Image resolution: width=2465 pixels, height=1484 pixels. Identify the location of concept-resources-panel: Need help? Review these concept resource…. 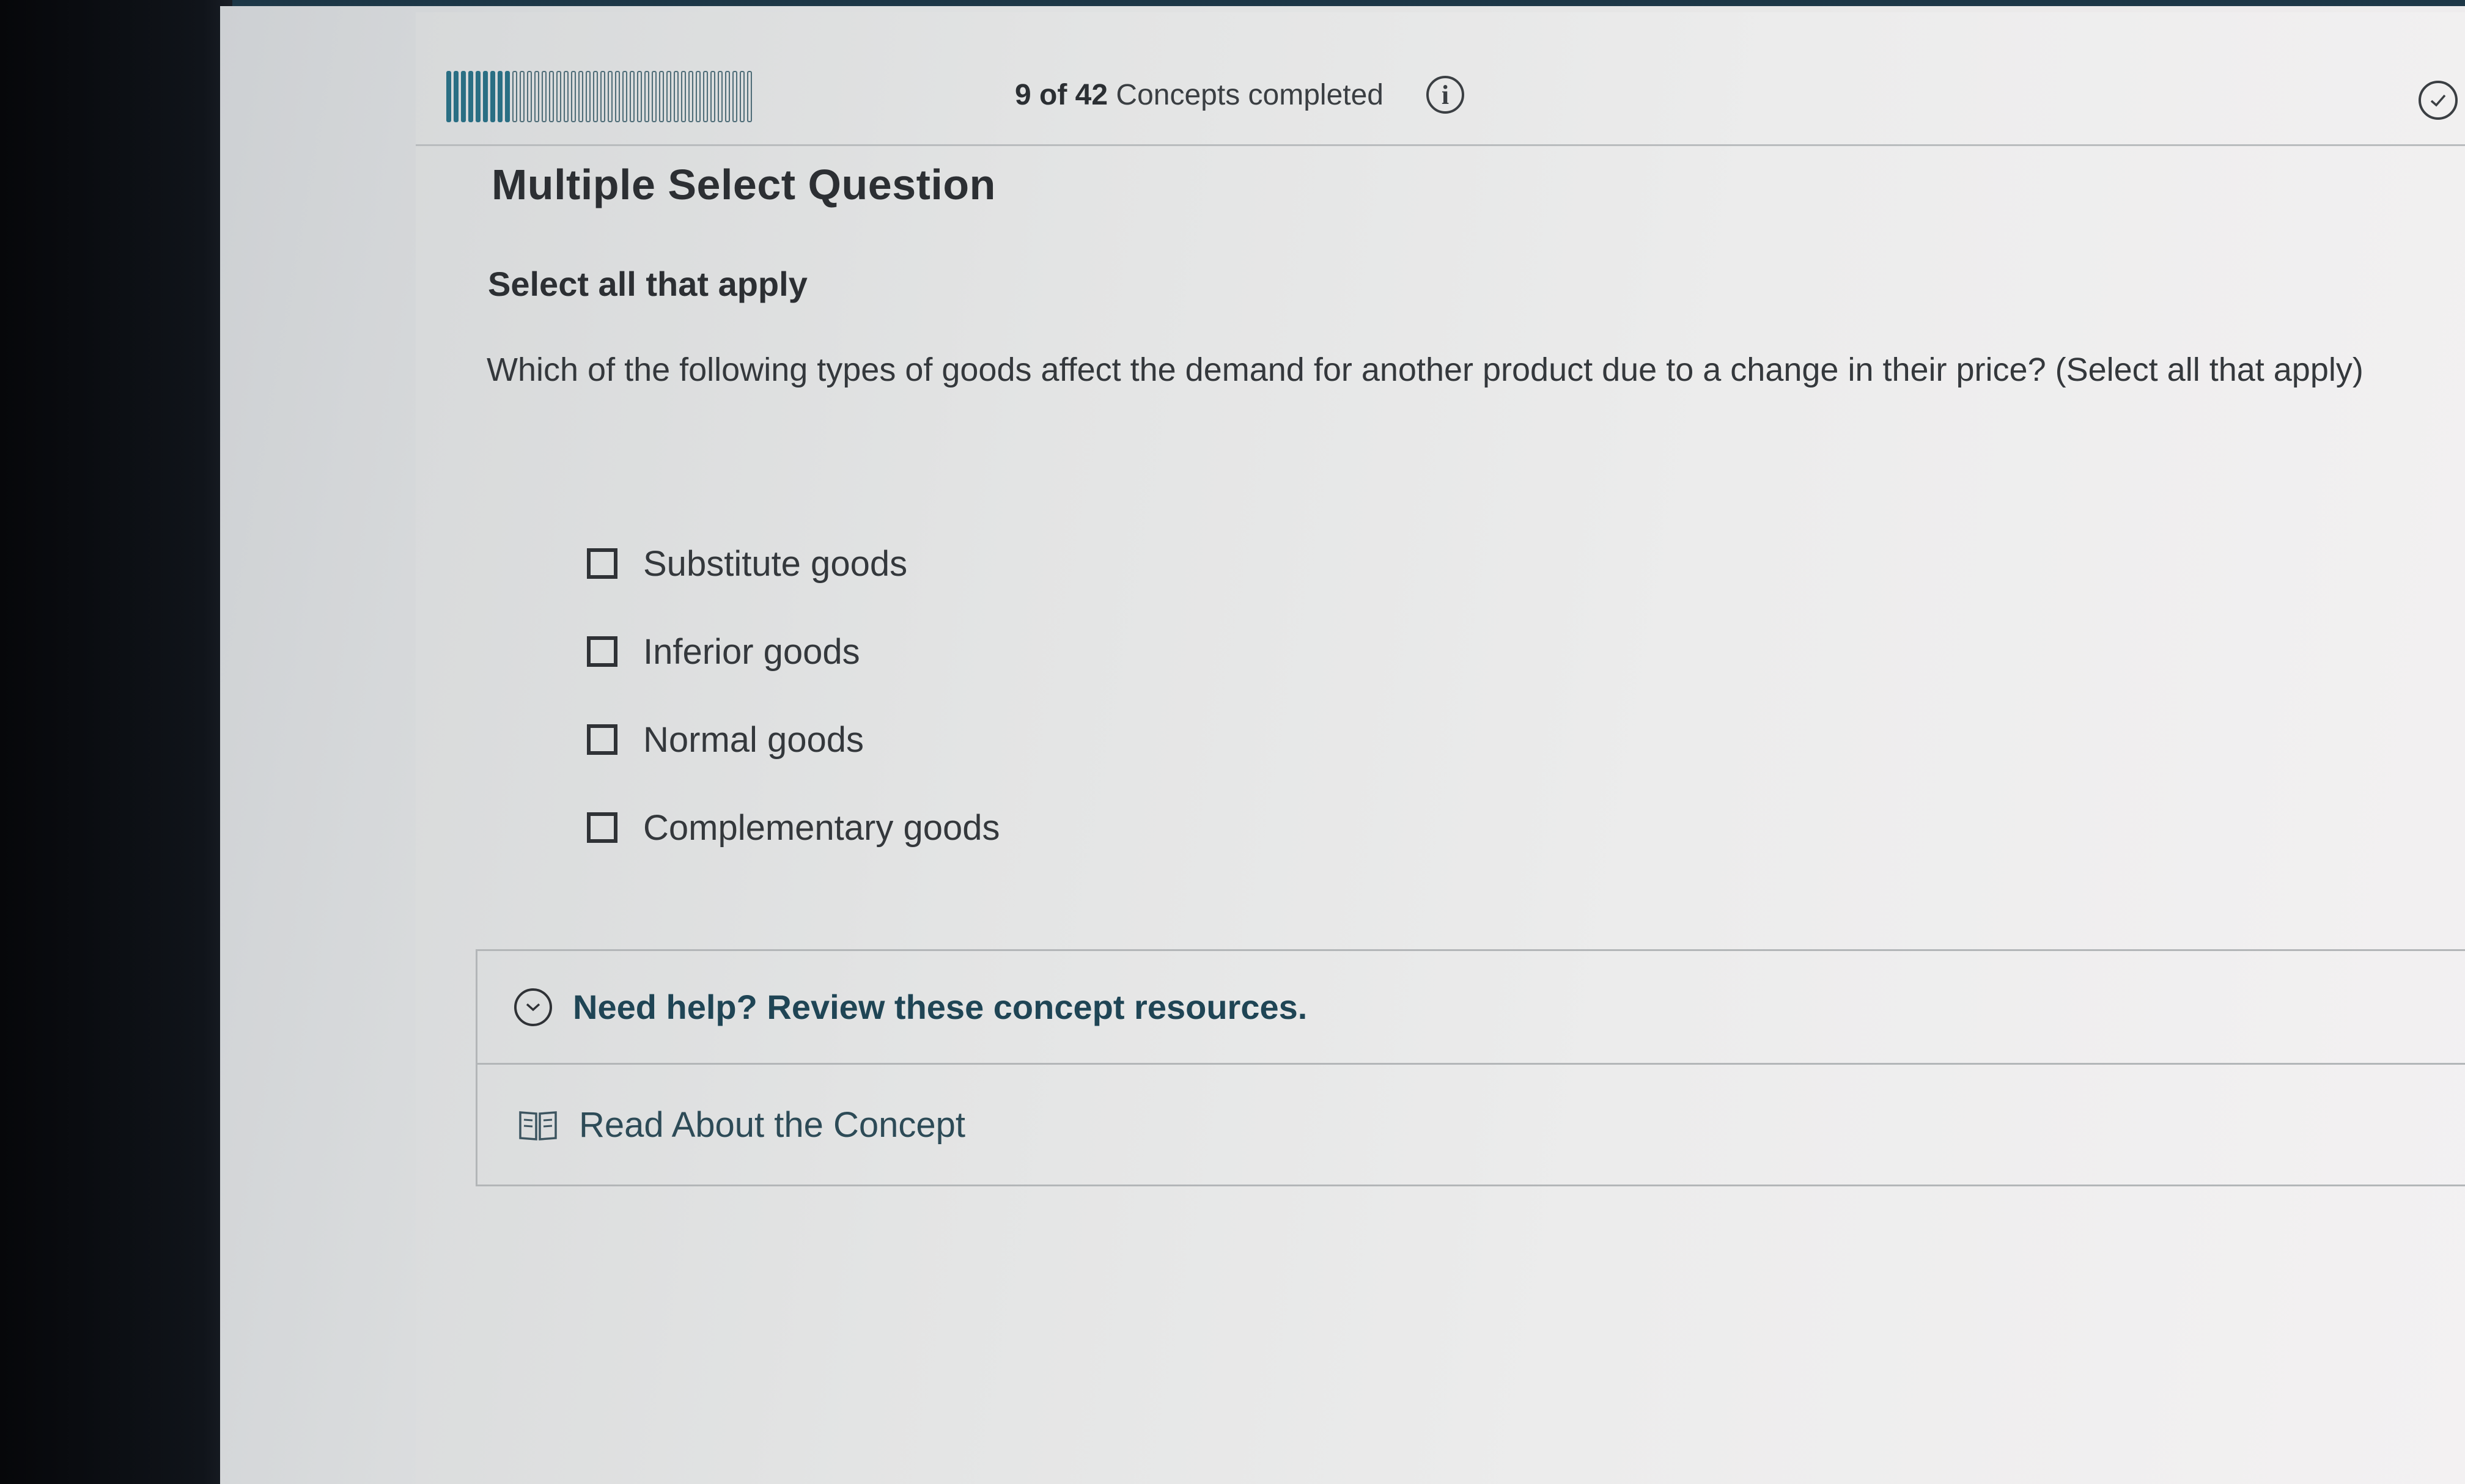
(1470, 1067).